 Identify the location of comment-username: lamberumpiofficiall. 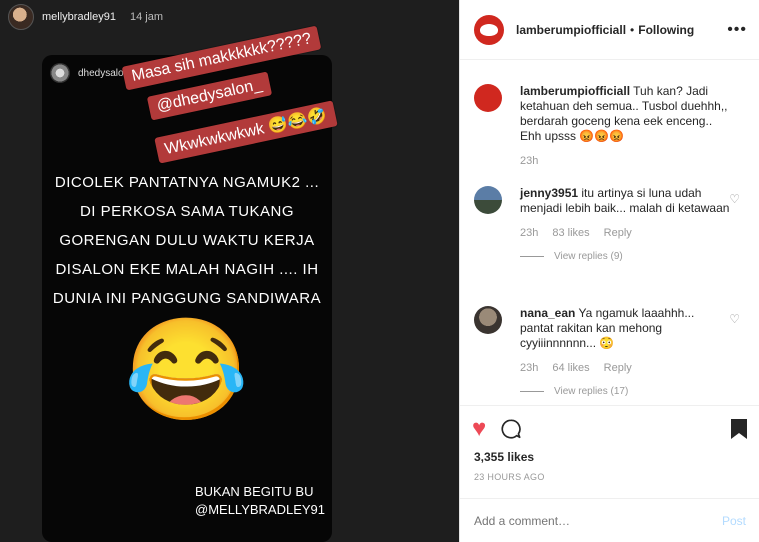
(575, 91).